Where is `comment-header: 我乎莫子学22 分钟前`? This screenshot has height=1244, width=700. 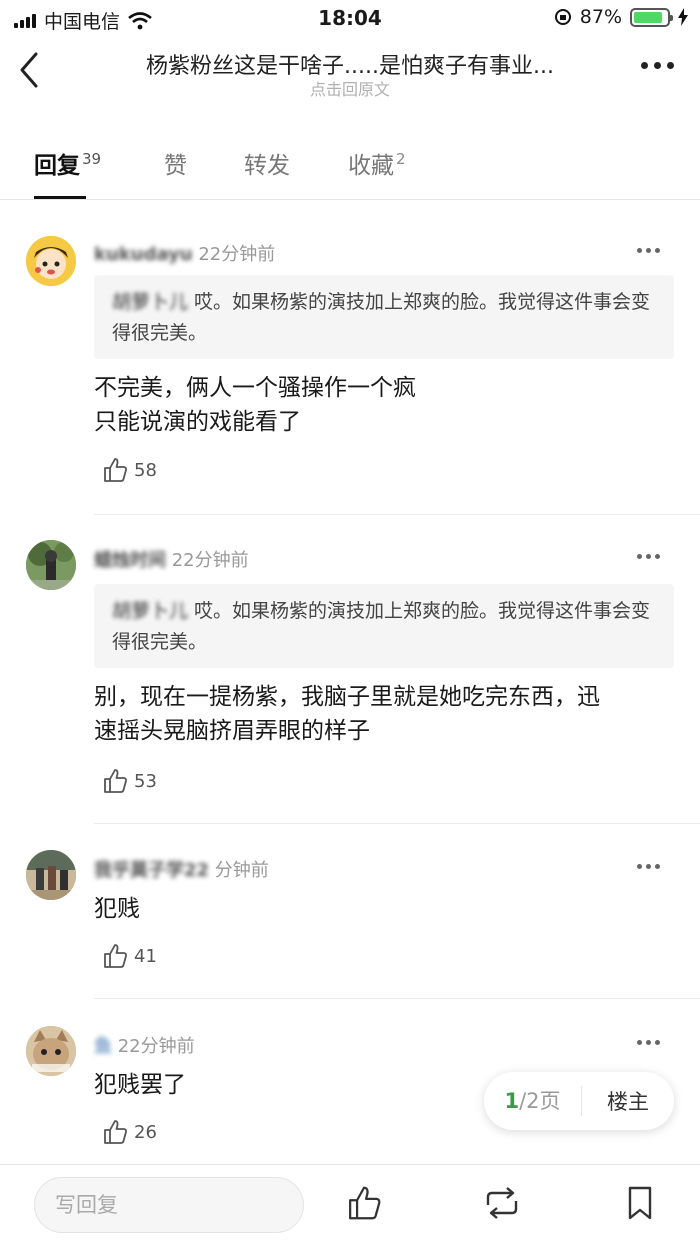 comment-header: 我乎莫子学22 分钟前 is located at coordinates (181, 869).